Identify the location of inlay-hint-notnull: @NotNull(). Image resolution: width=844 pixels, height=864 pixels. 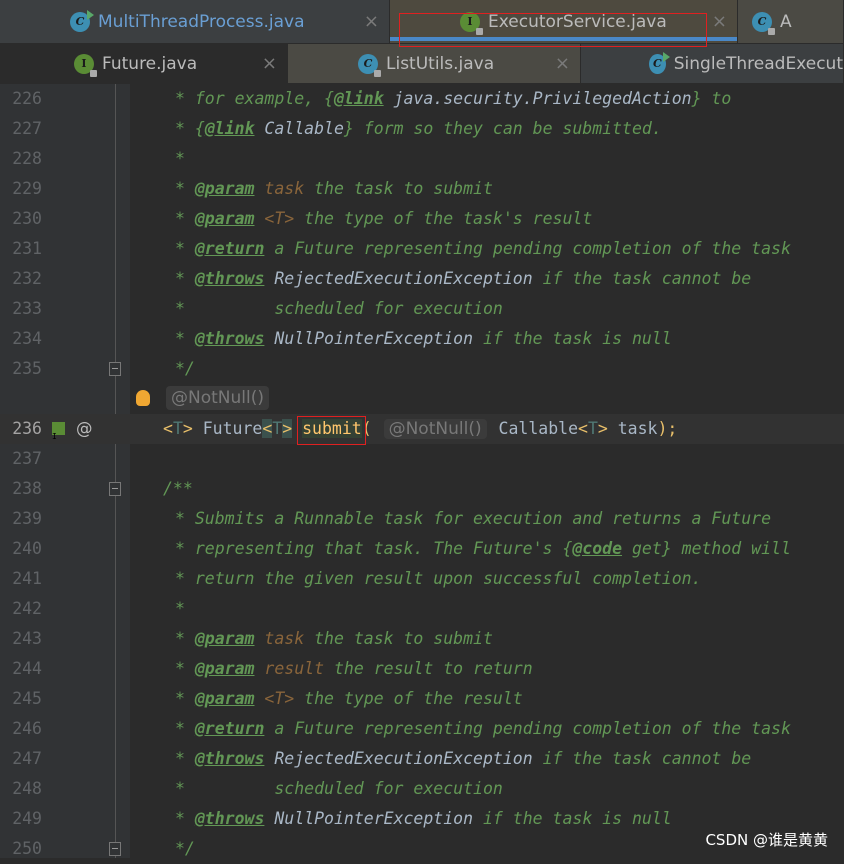
(217, 398).